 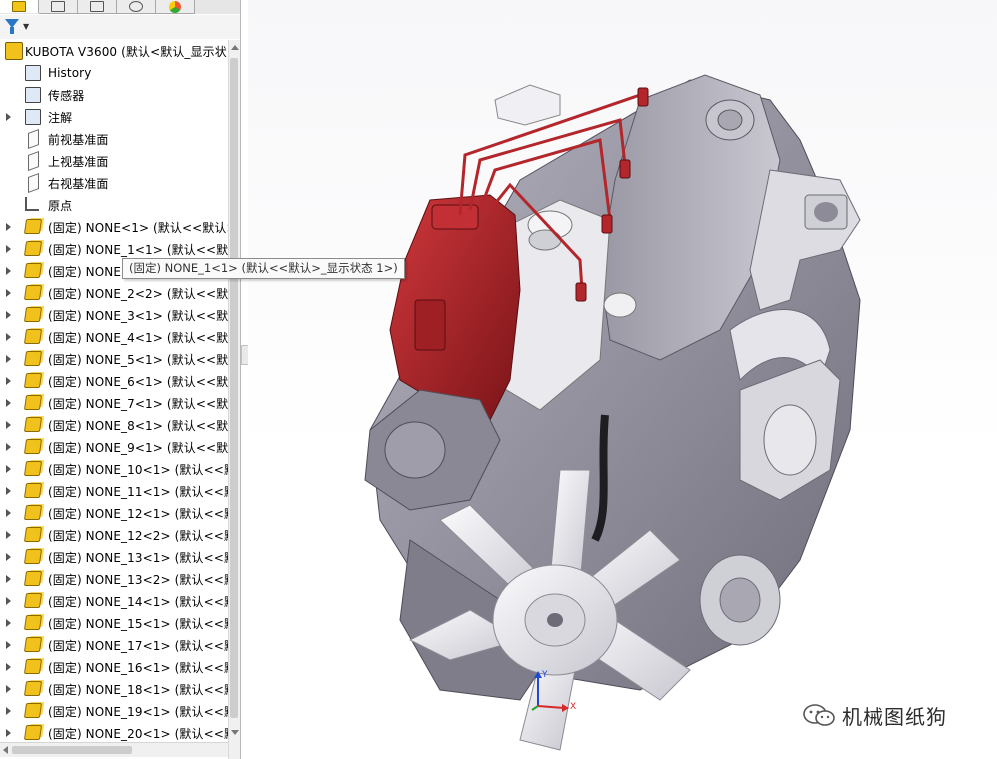 What do you see at coordinates (114, 337) in the screenshot?
I see `tree-item: (固定) NONE_4<1> (默认<<默认` at bounding box center [114, 337].